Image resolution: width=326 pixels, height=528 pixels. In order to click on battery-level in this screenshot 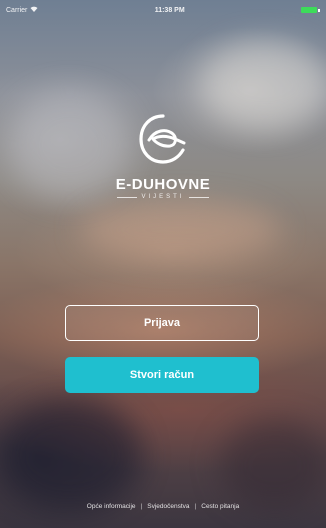, I will do `click(308, 10)`.